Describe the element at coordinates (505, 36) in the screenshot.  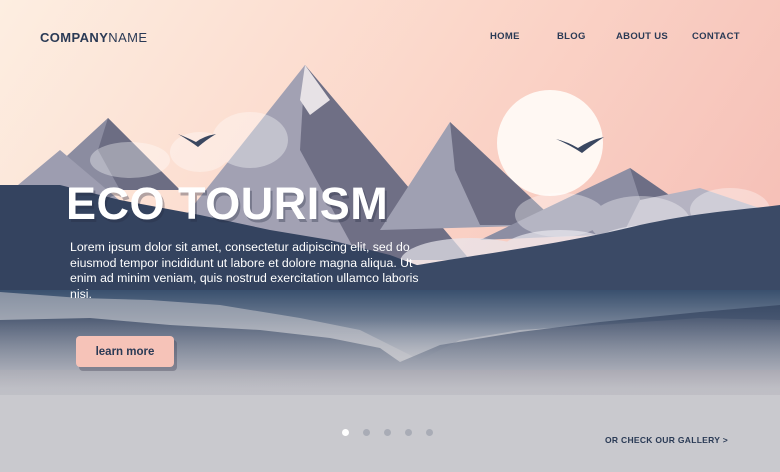
I see `nav-home: HOME` at that location.